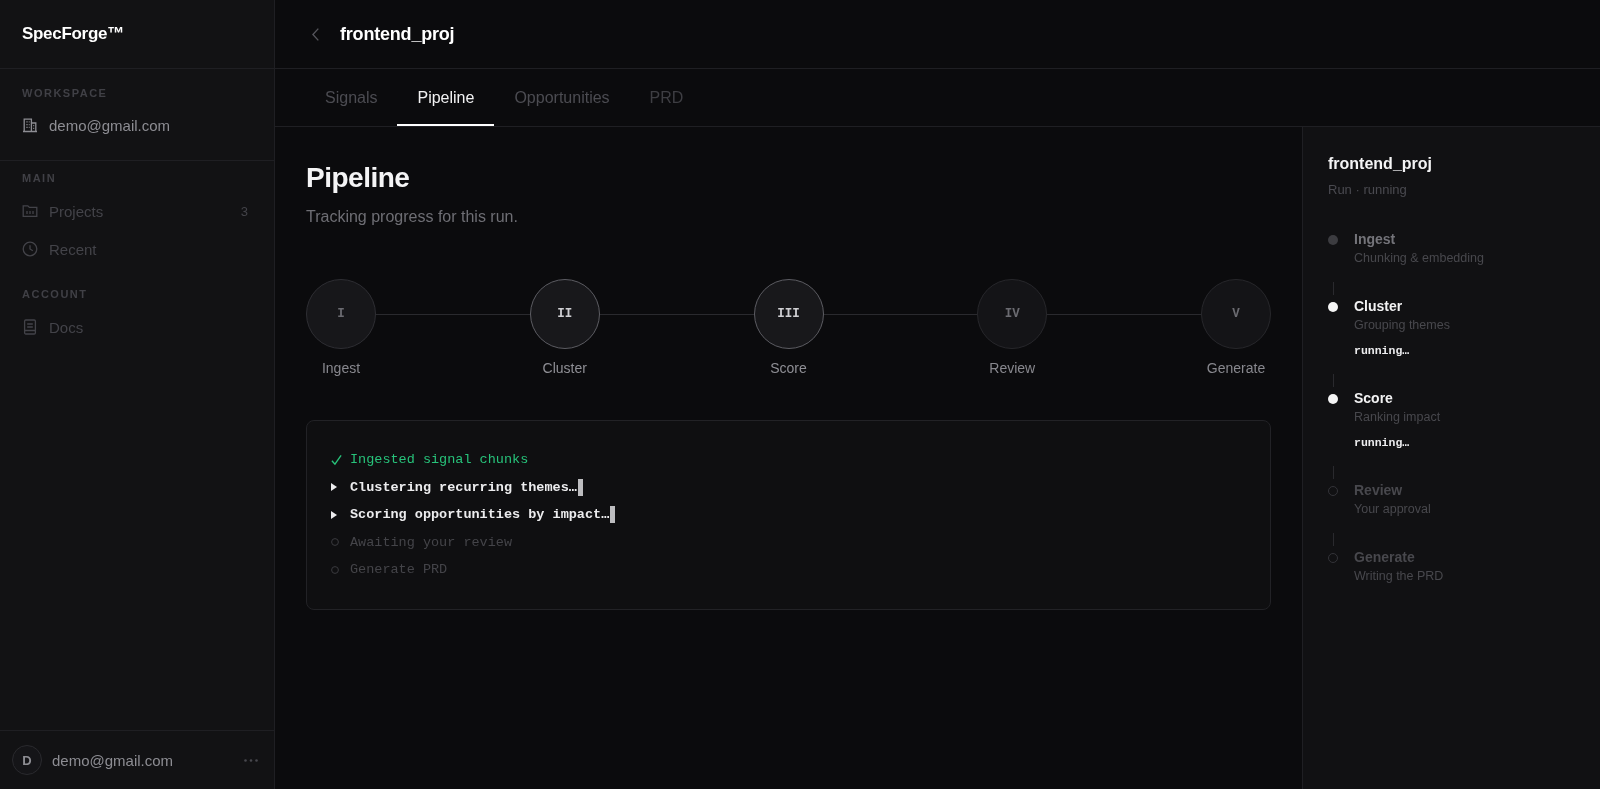 The image size is (1600, 789). I want to click on step-circle: I, so click(341, 314).